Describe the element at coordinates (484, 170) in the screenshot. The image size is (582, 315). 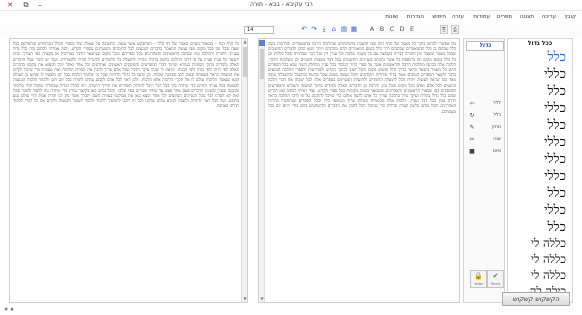
I see `tools-panel: גדול ⇦ ללל ↻ כלל ✎ מחק ✂ שנה ■ סיום` at that location.